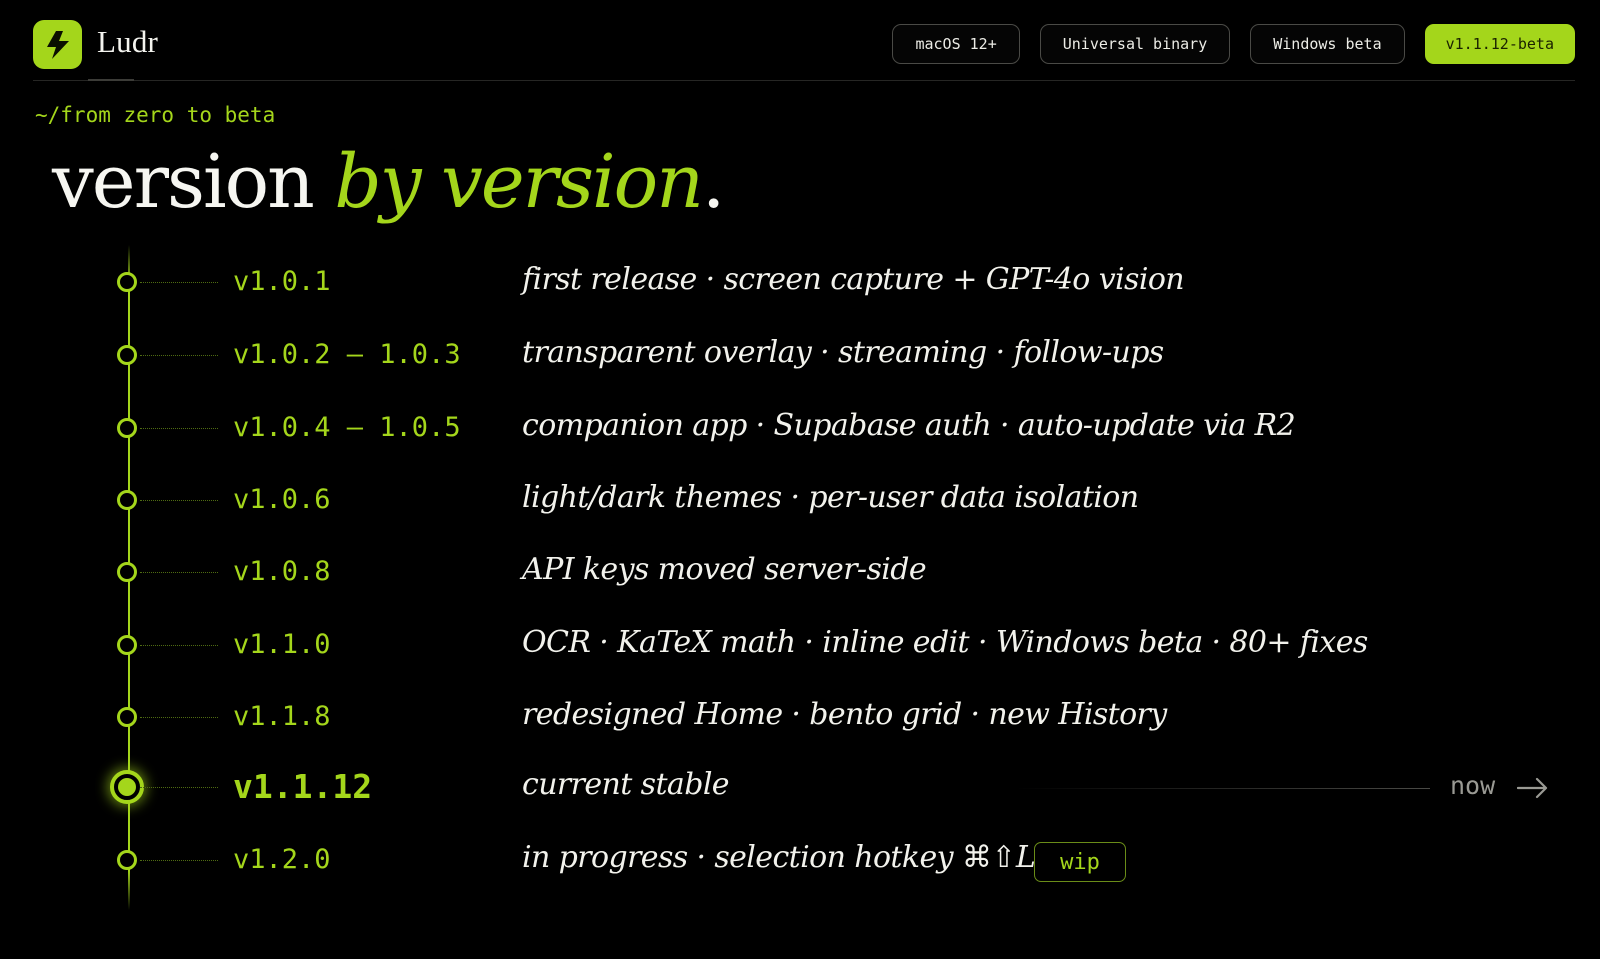  I want to click on chip-universal-binary: Universal binary, so click(1135, 44).